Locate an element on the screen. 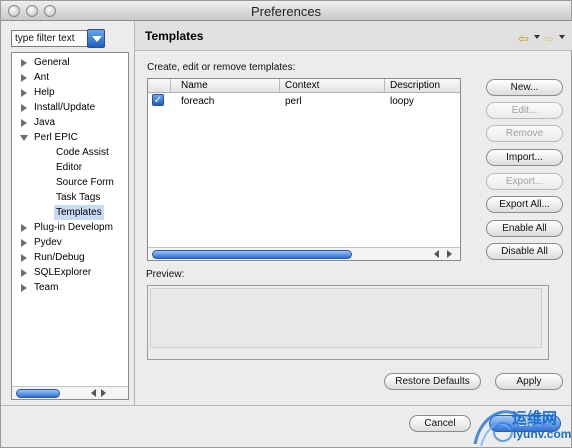  tree-item-sqlexplorer: SQLExplorer is located at coordinates (56, 272).